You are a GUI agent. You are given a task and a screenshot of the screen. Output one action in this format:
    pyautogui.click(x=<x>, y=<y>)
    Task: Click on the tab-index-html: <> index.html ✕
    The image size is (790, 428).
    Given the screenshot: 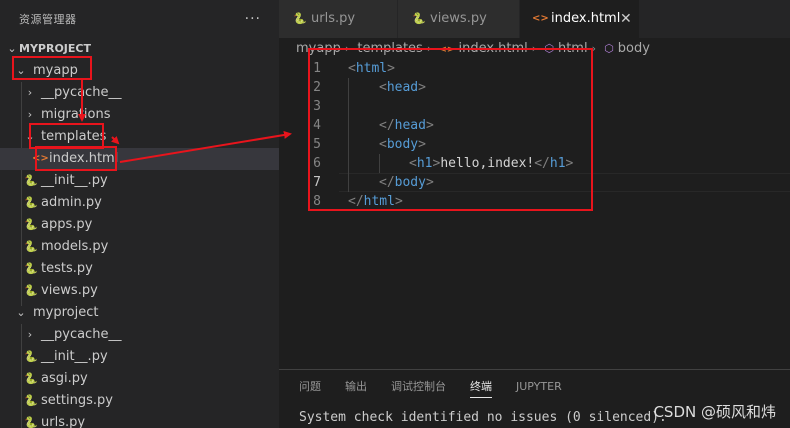 What is the action you would take?
    pyautogui.click(x=580, y=19)
    